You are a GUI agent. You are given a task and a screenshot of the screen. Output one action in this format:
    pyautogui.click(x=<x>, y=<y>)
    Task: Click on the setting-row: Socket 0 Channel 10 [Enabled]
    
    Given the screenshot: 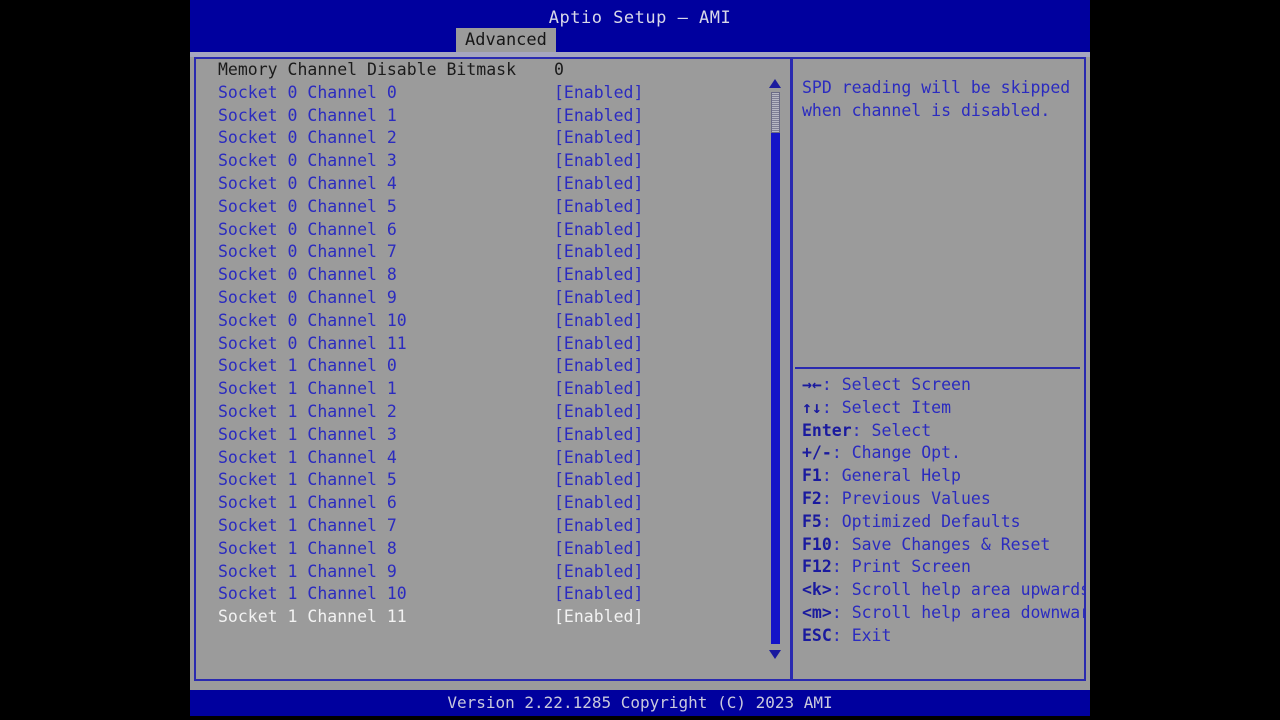 What is the action you would take?
    pyautogui.click(x=481, y=321)
    